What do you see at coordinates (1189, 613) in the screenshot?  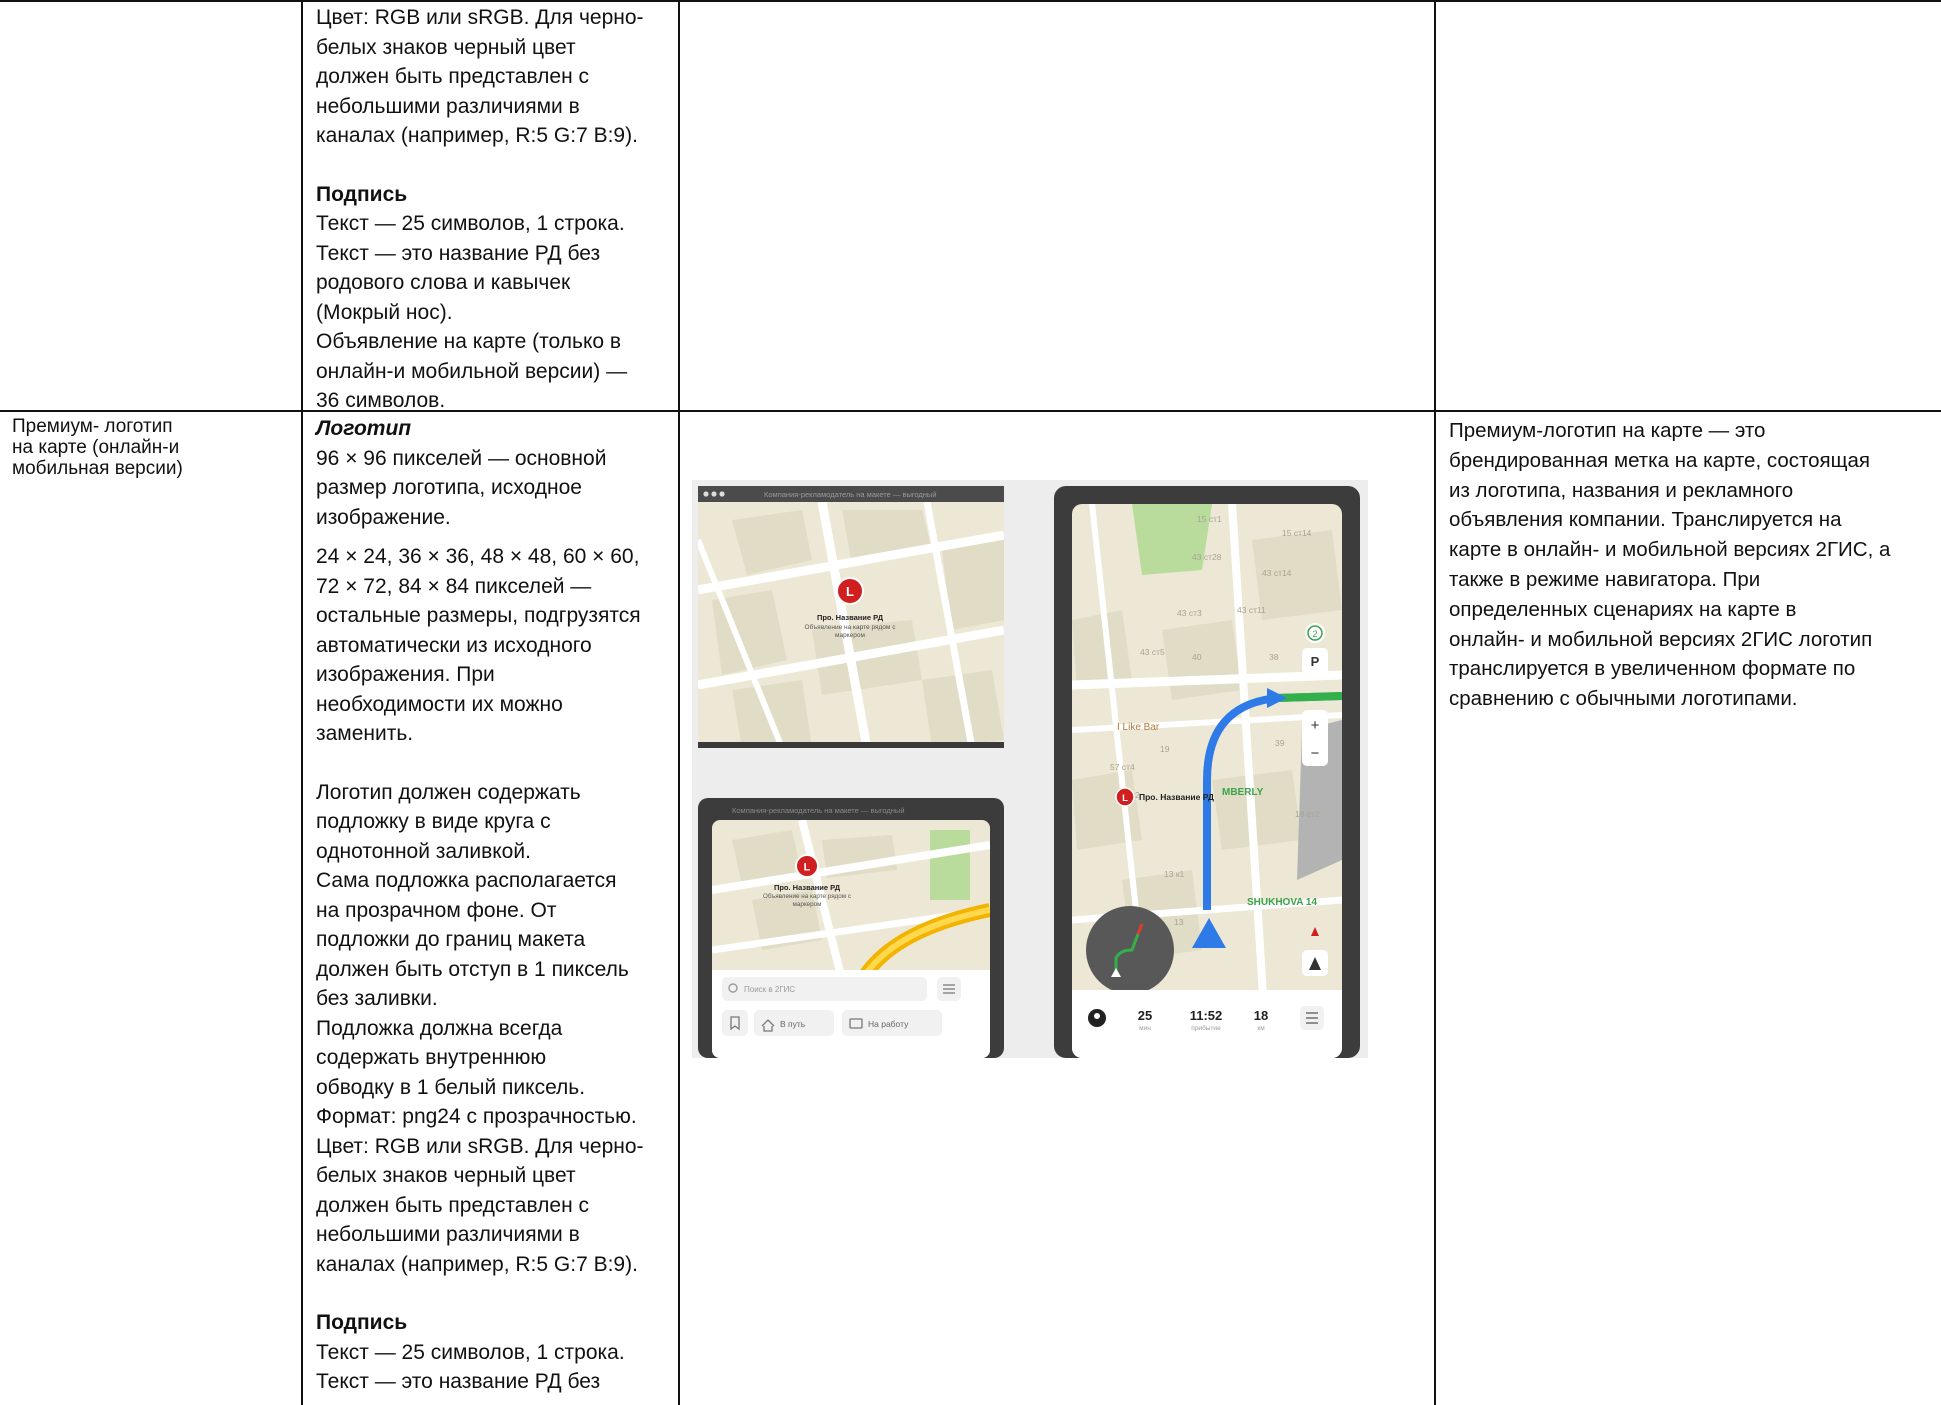 I see `svg-text: 43 ст3` at bounding box center [1189, 613].